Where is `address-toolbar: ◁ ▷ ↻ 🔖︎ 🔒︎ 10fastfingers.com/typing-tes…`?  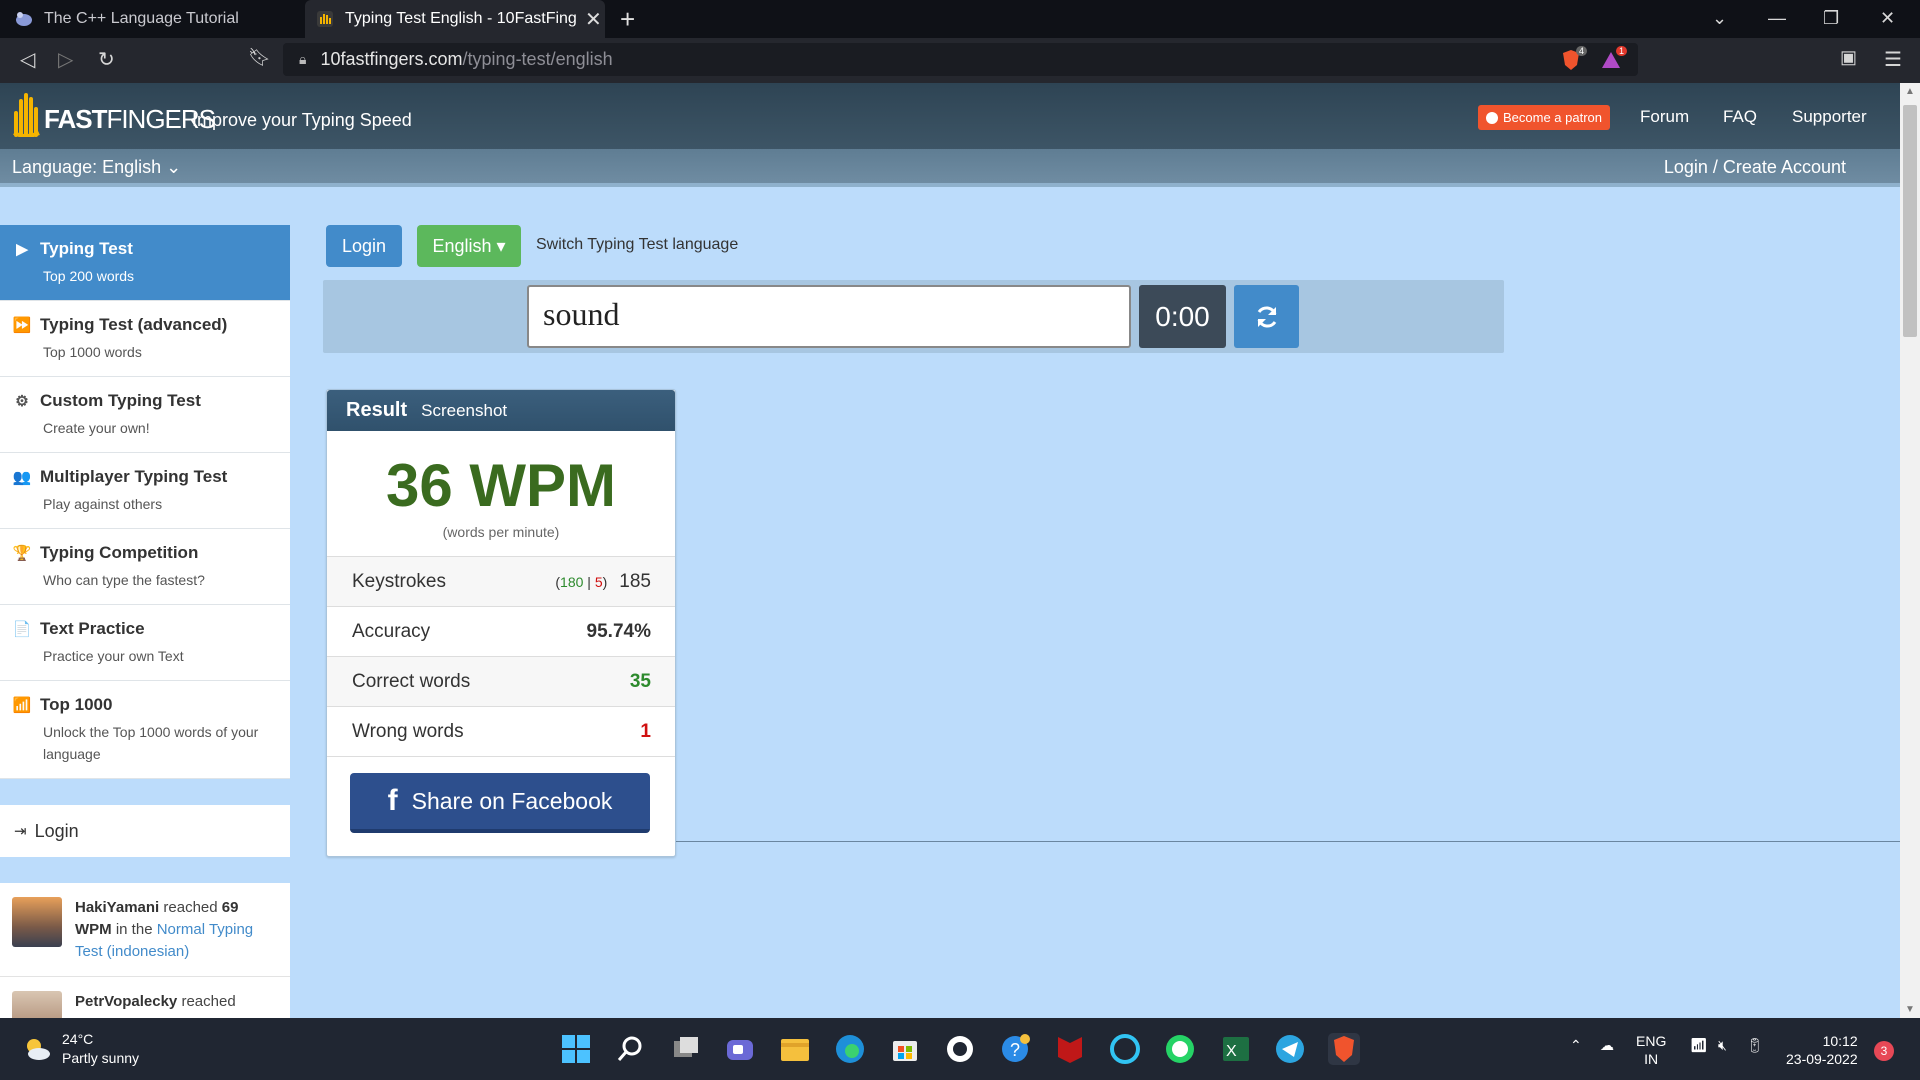 address-toolbar: ◁ ▷ ↻ 🔖︎ 🔒︎ 10fastfingers.com/typing-tes… is located at coordinates (960, 60).